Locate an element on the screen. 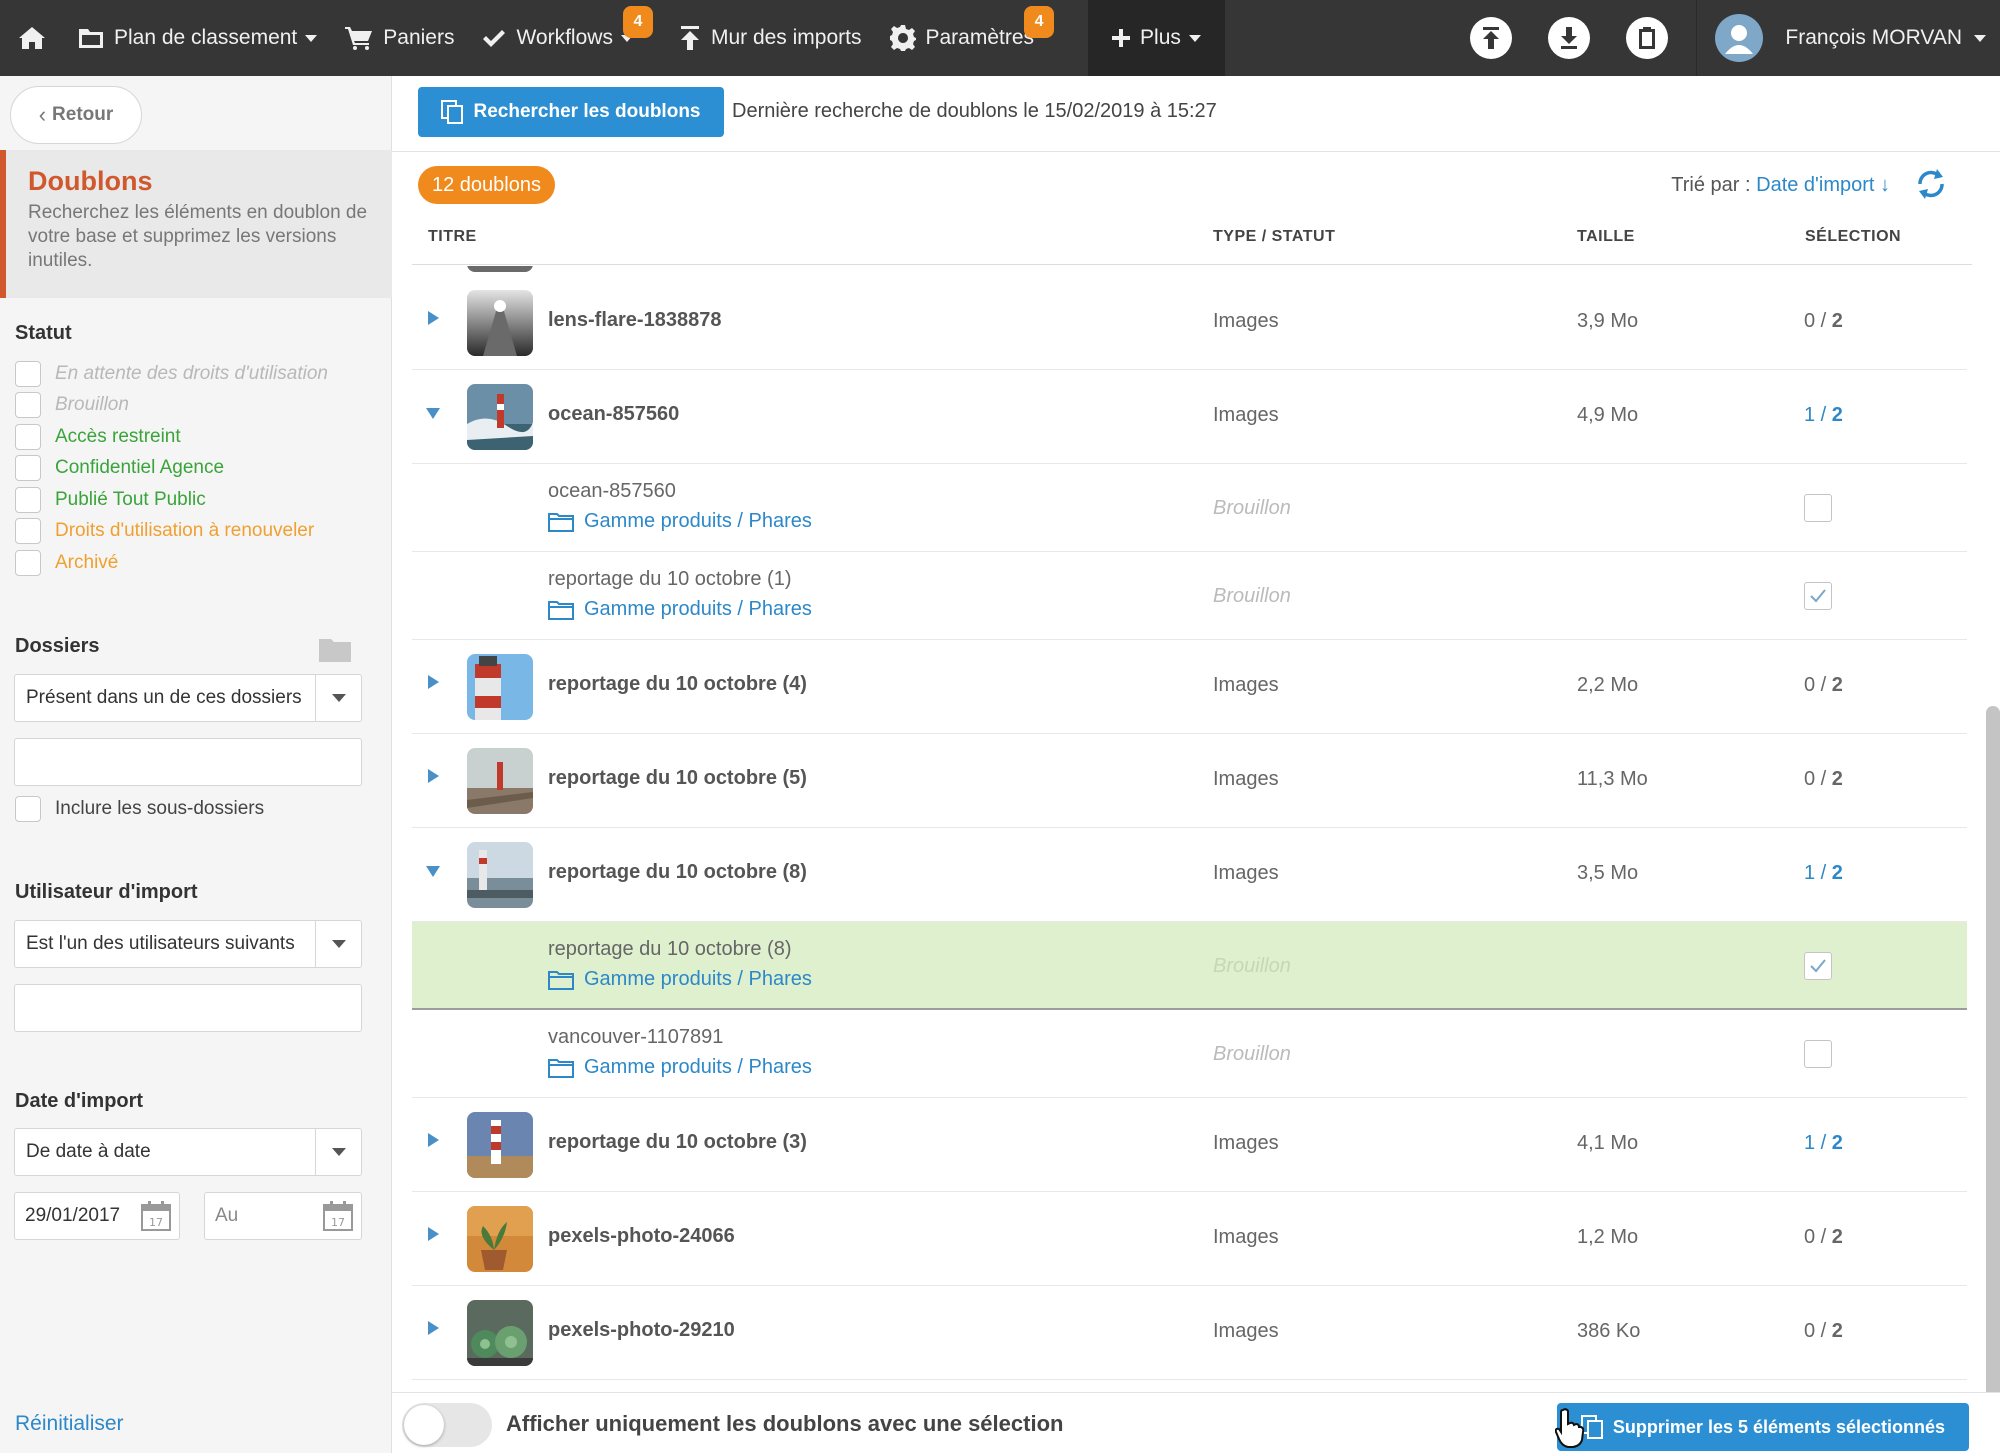  home-button is located at coordinates (32, 38).